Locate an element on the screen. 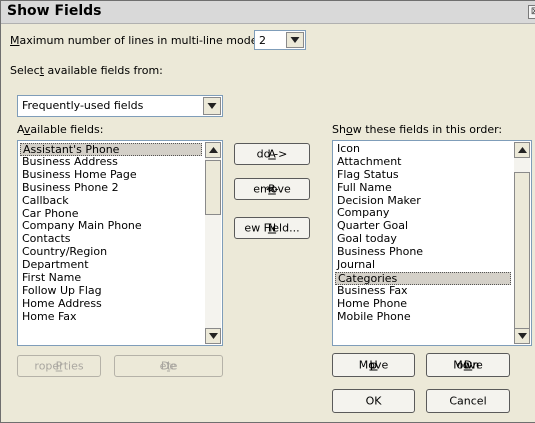 This screenshot has width=535, height=423. list-item: Home Fax is located at coordinates (111, 317).